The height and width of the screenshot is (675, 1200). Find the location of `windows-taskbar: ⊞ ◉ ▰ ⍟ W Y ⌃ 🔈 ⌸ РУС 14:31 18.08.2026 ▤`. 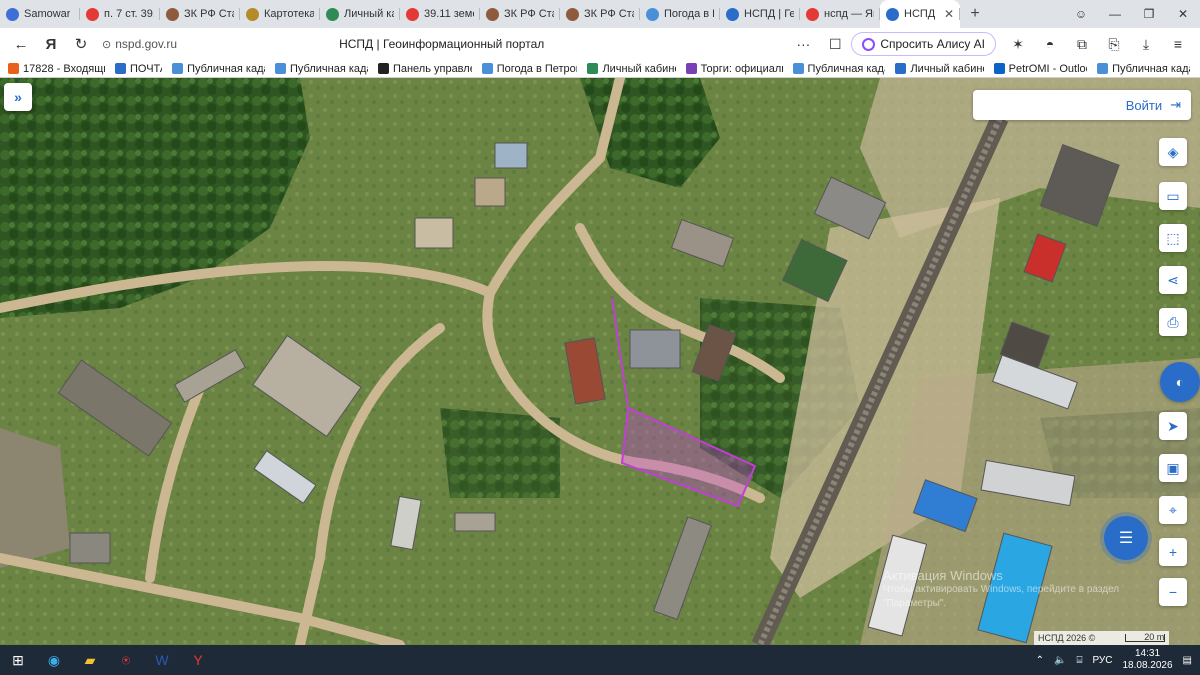

windows-taskbar: ⊞ ◉ ▰ ⍟ W Y ⌃ 🔈 ⌸ РУС 14:31 18.08.2026 ▤ is located at coordinates (600, 660).